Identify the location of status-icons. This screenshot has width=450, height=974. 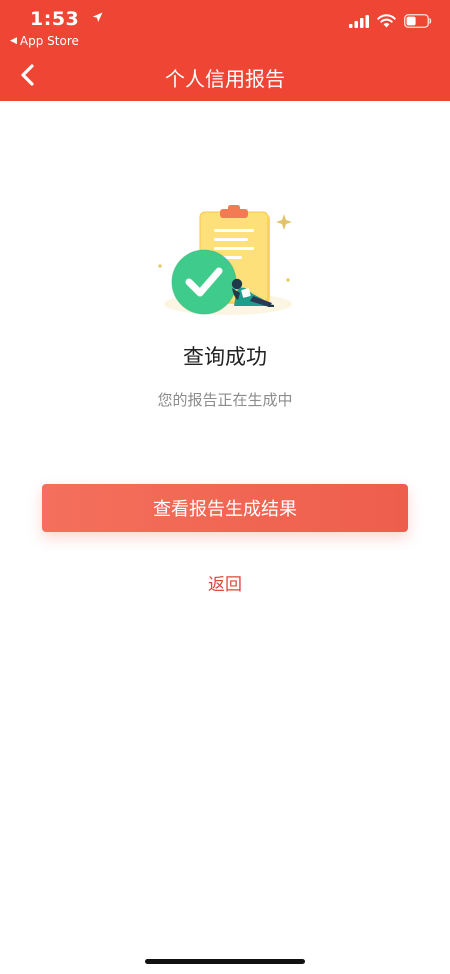
(390, 21).